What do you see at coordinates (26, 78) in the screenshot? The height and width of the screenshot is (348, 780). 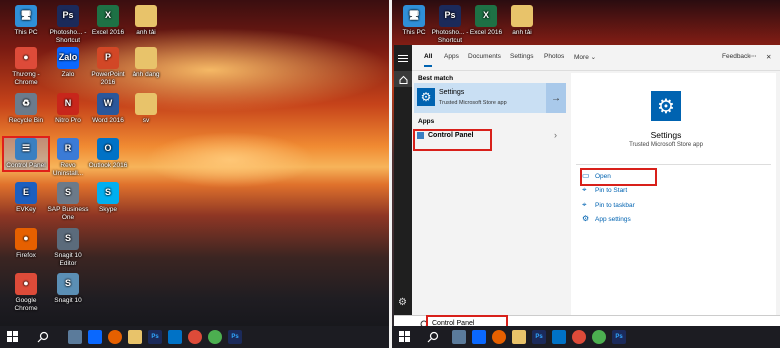 I see `desktop-icon-label: Thương - Chrome` at bounding box center [26, 78].